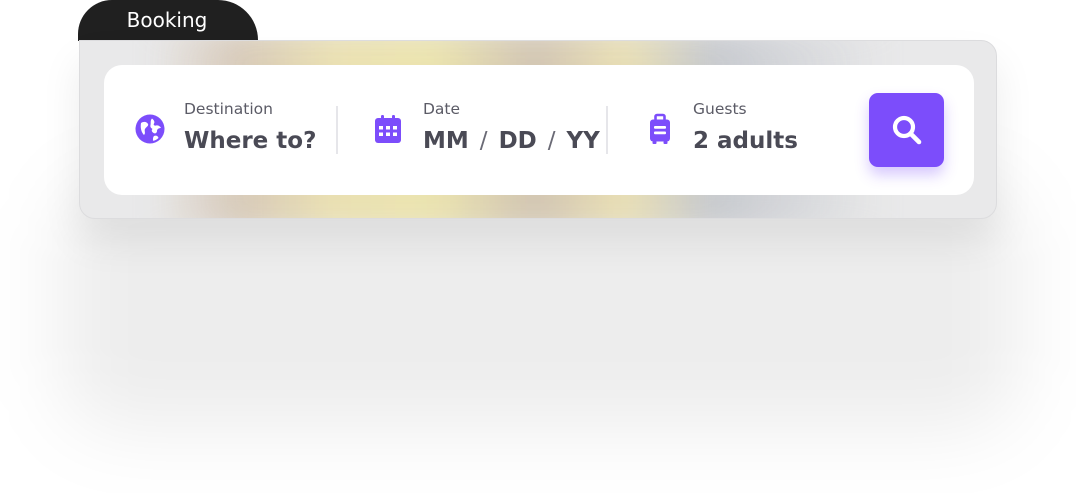 This screenshot has width=1076, height=493. I want to click on guests-field: Guests 2 adults, so click(728, 130).